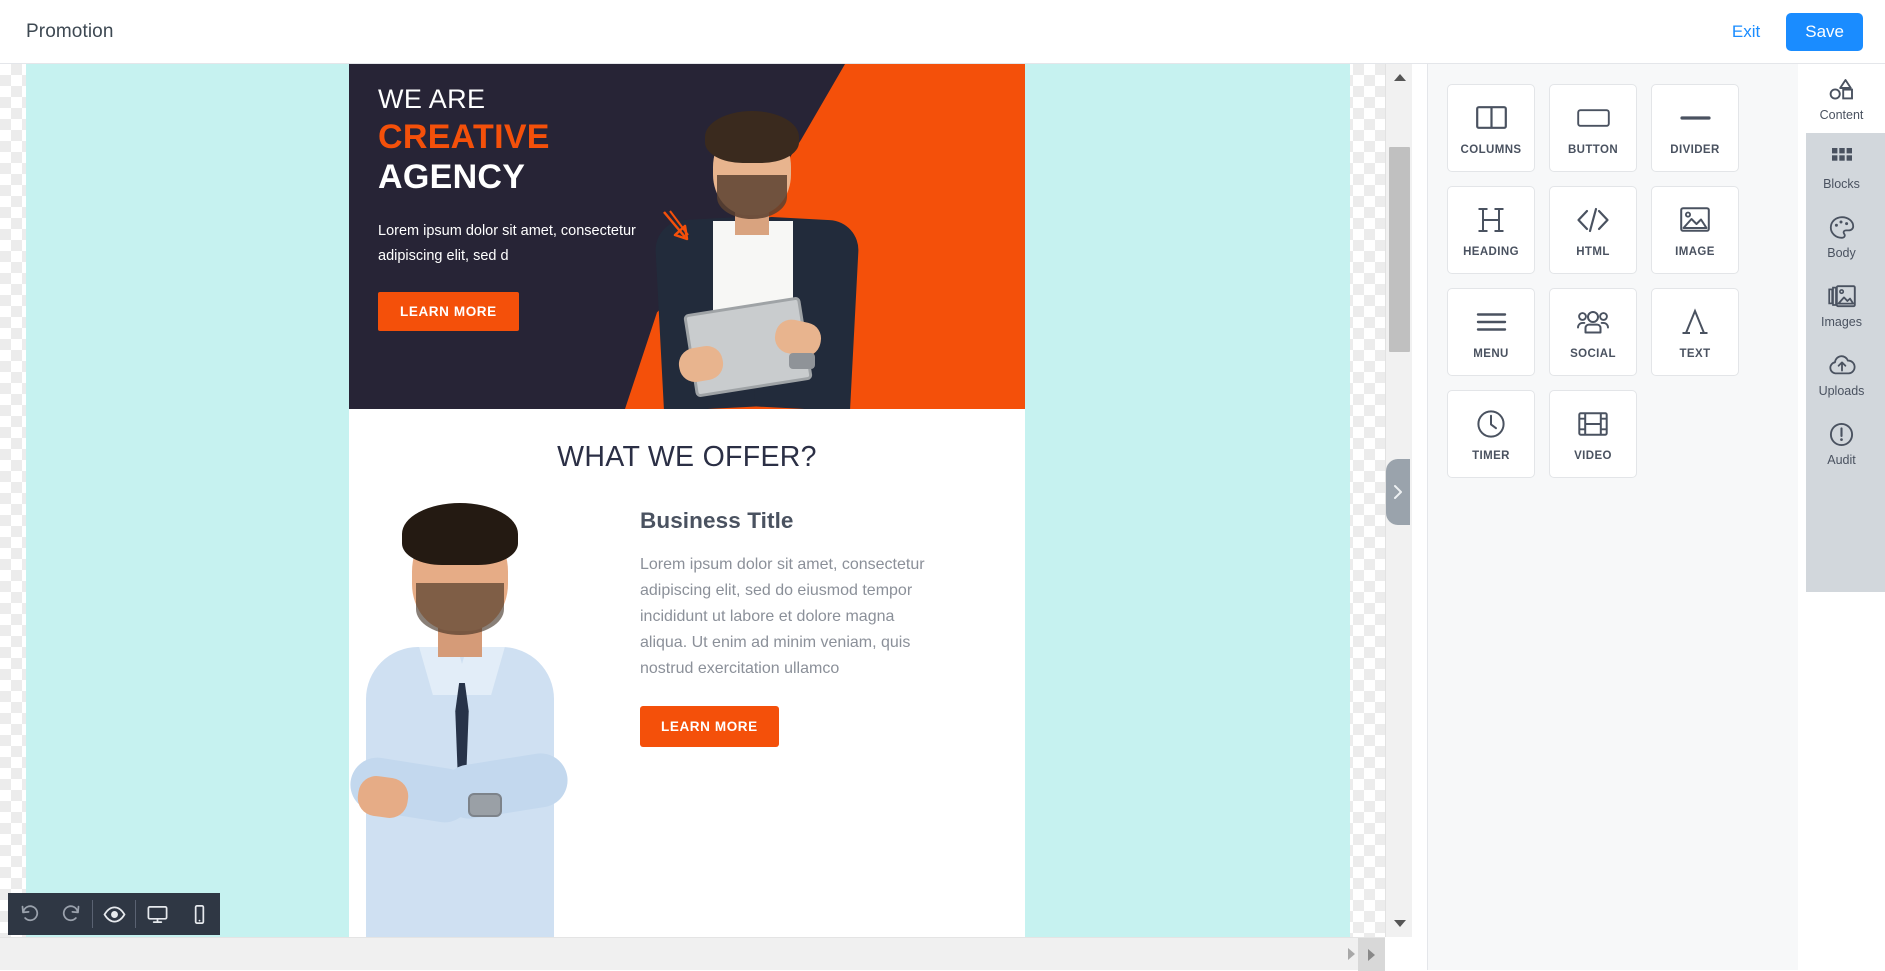 Image resolution: width=1885 pixels, height=971 pixels. I want to click on desktop-icon, so click(157, 914).